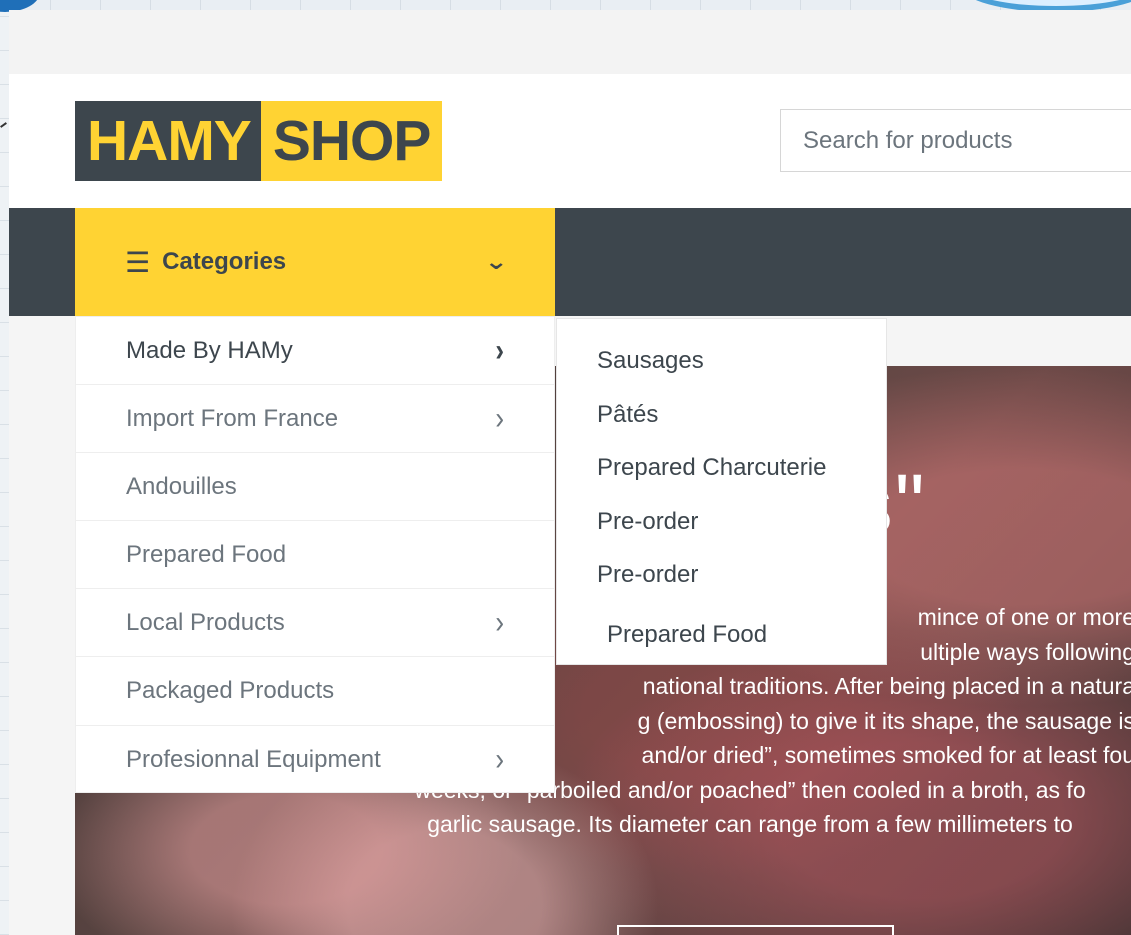  I want to click on categories-button: ☰ Categories ⌄, so click(315, 262).